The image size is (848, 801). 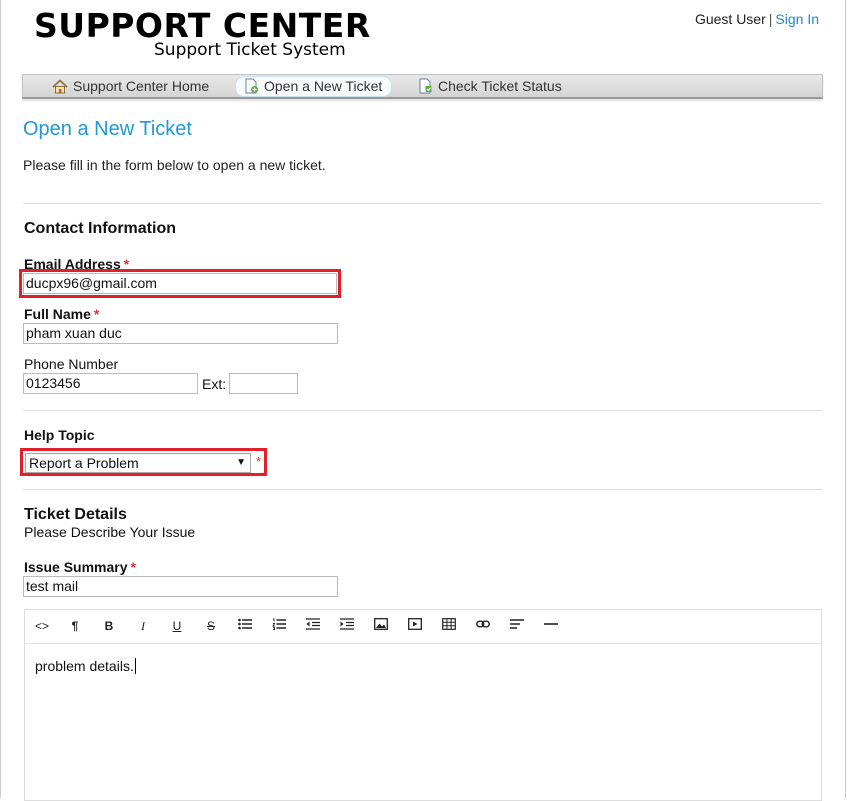 I want to click on nav-support-home: Support Center Home, so click(x=131, y=86).